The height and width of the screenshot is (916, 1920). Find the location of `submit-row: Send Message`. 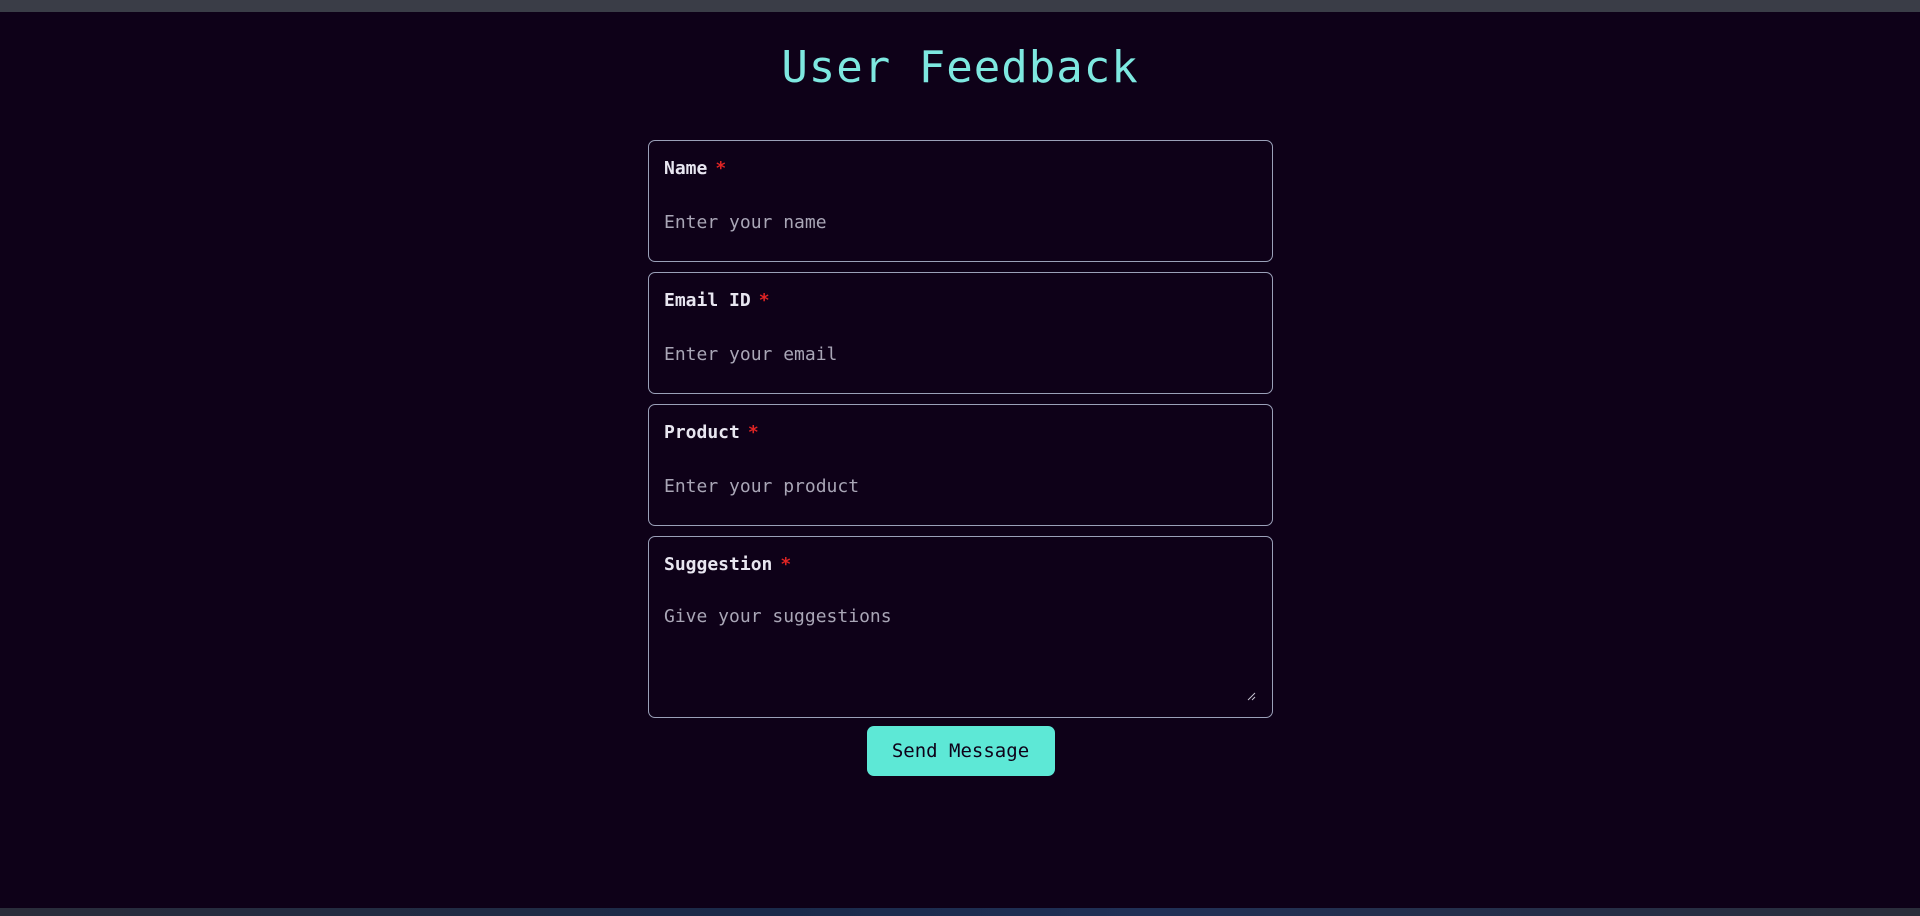

submit-row: Send Message is located at coordinates (960, 751).